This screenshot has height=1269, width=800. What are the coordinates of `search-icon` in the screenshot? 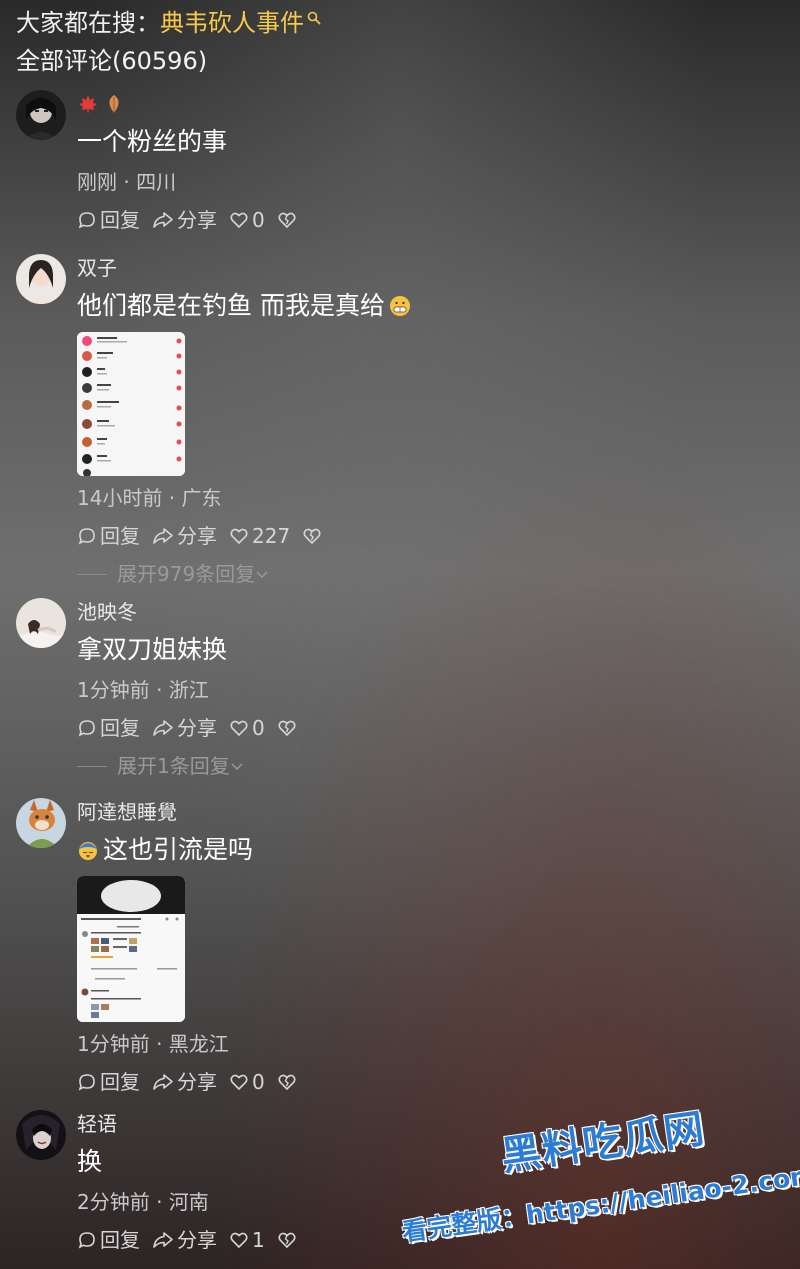 It's located at (314, 18).